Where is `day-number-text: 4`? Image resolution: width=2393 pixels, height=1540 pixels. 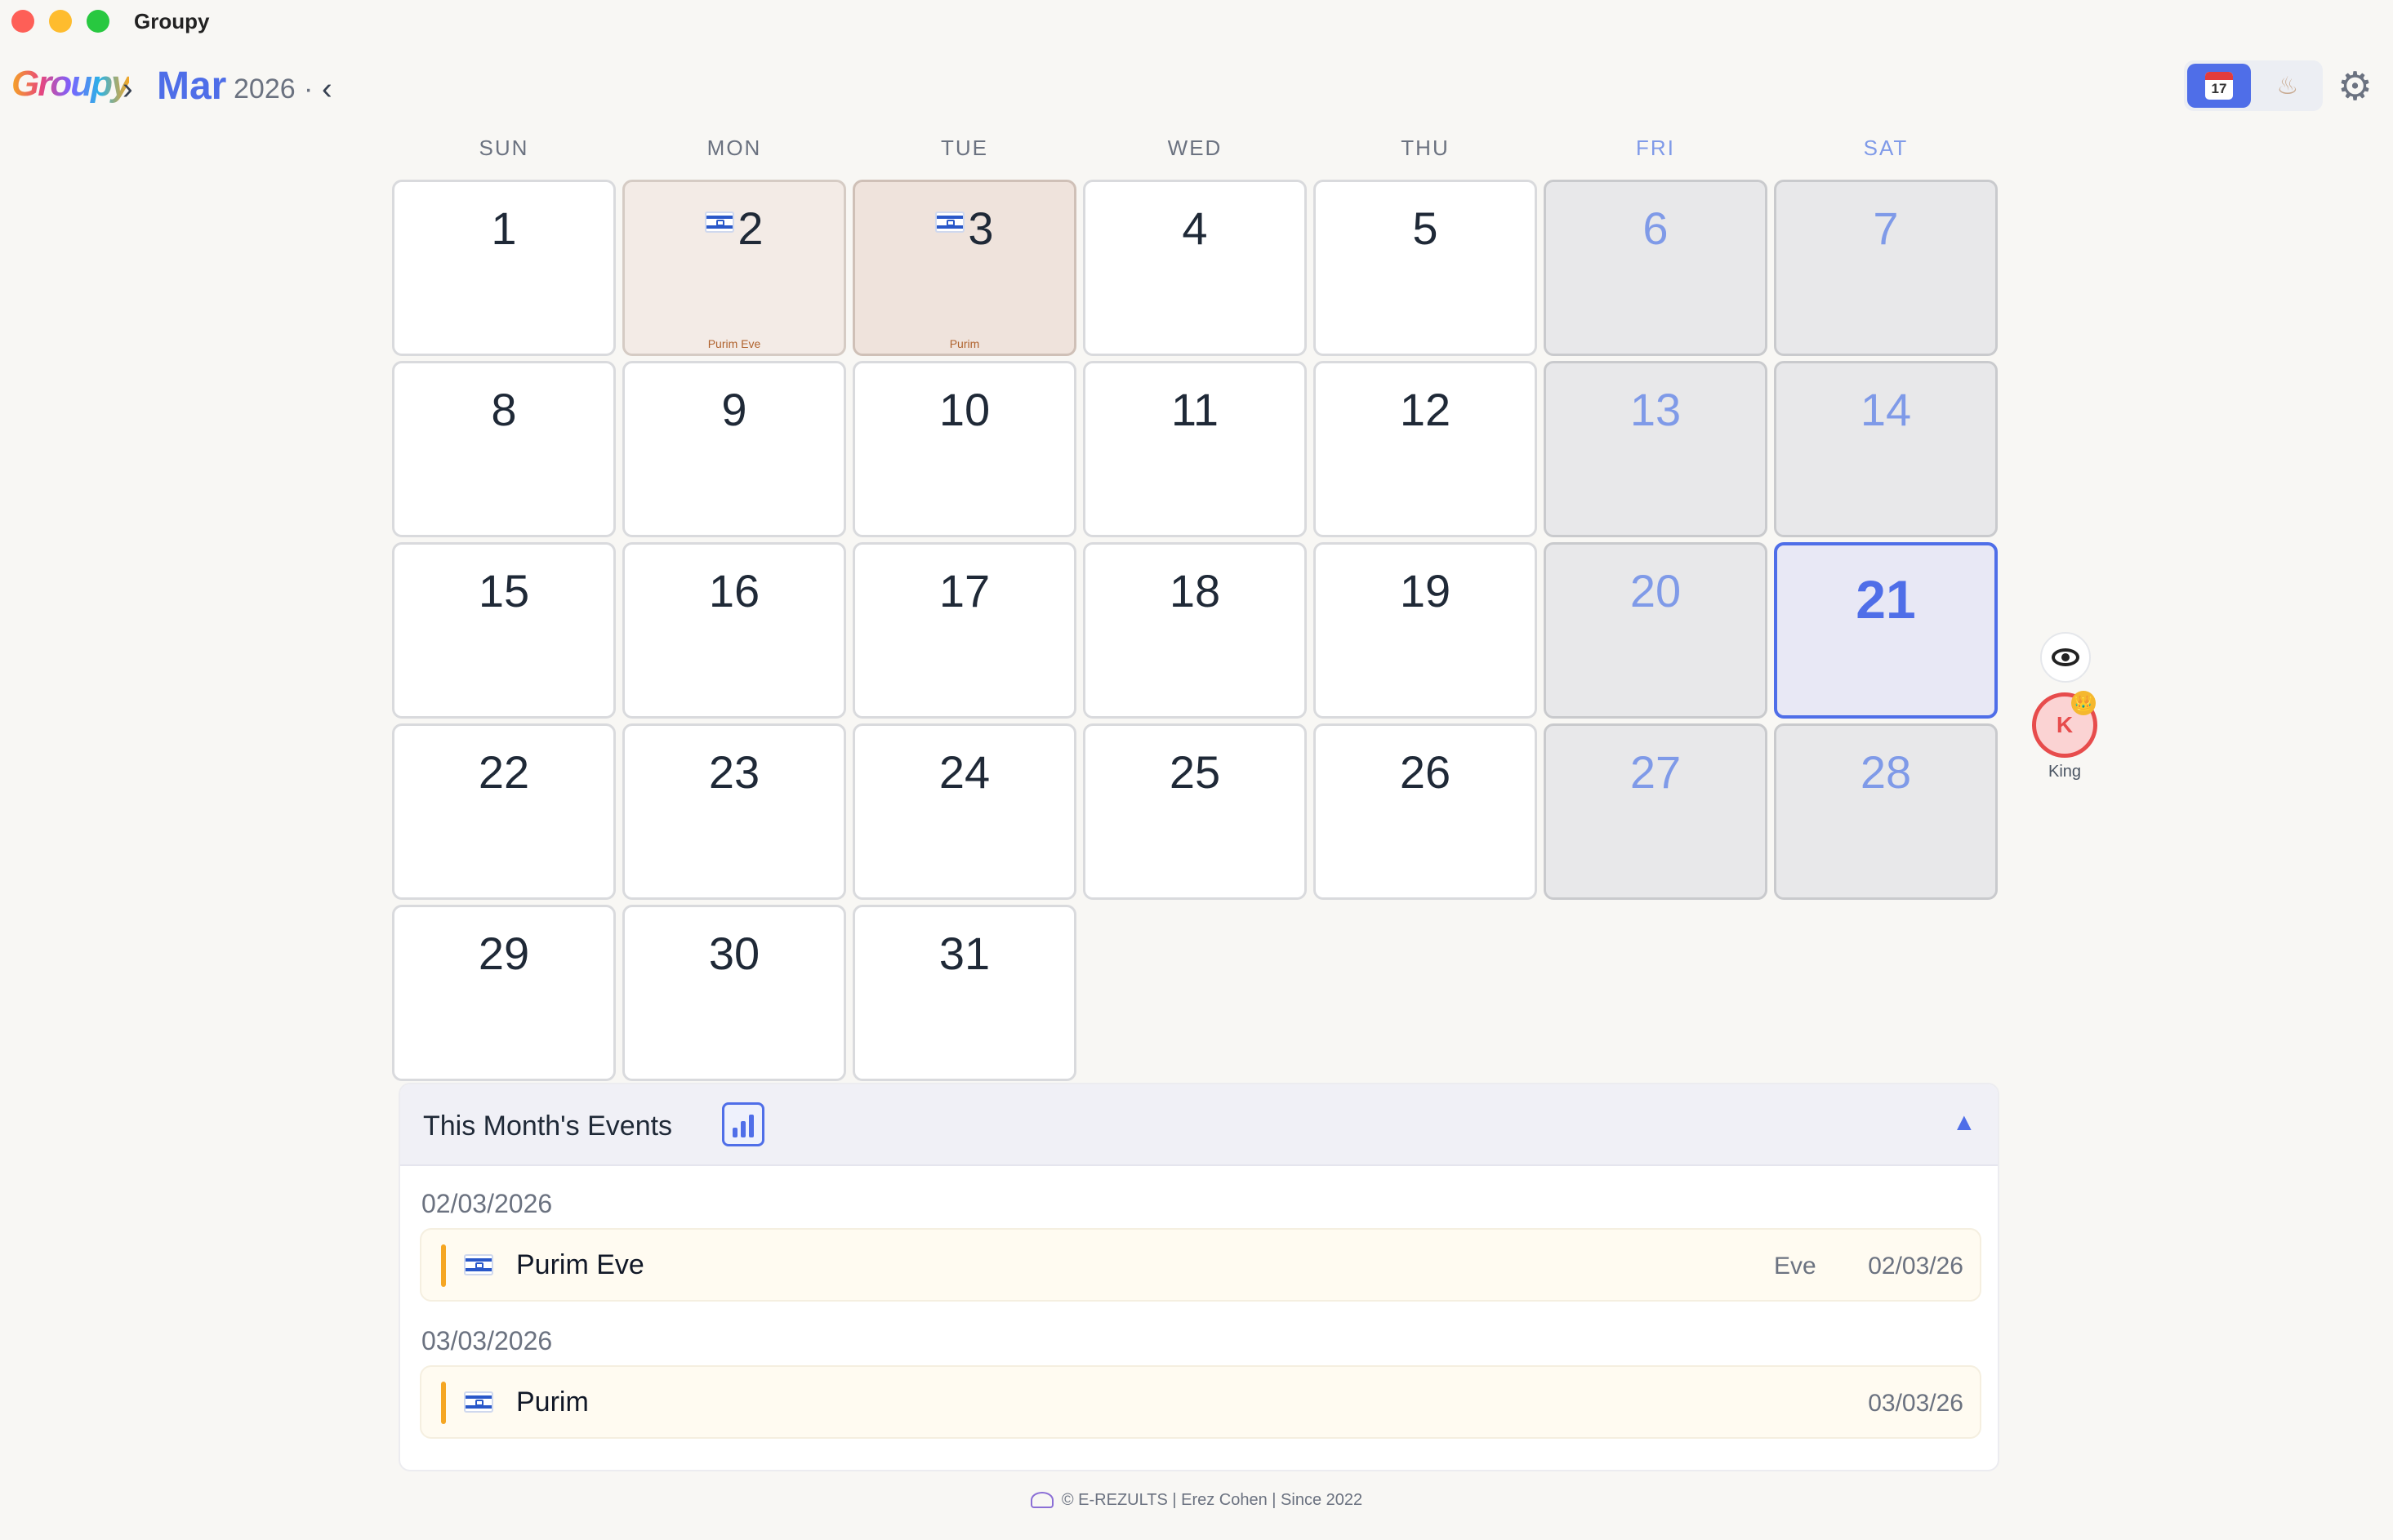 day-number-text: 4 is located at coordinates (1195, 228).